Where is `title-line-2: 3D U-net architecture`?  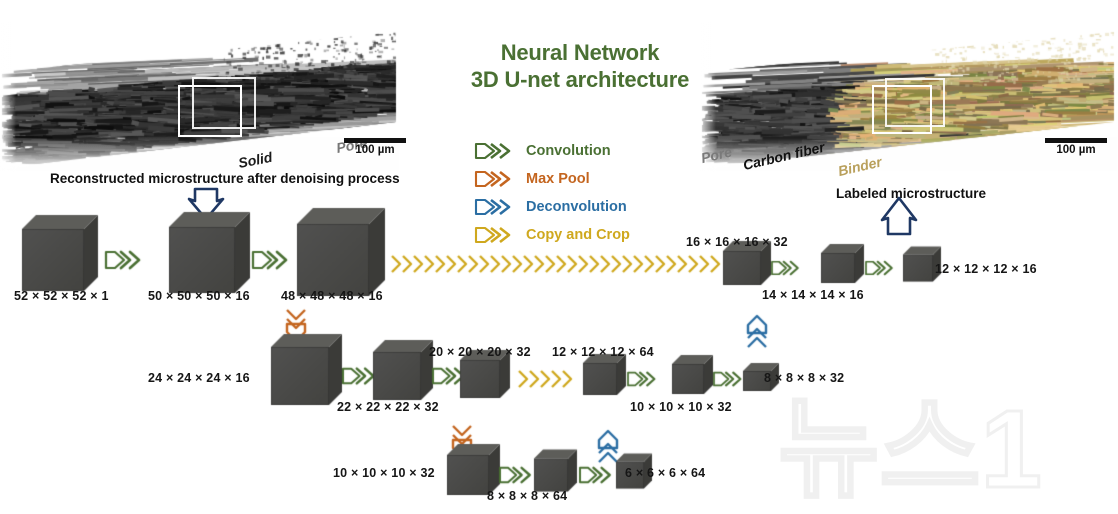
title-line-2: 3D U-net architecture is located at coordinates (580, 79).